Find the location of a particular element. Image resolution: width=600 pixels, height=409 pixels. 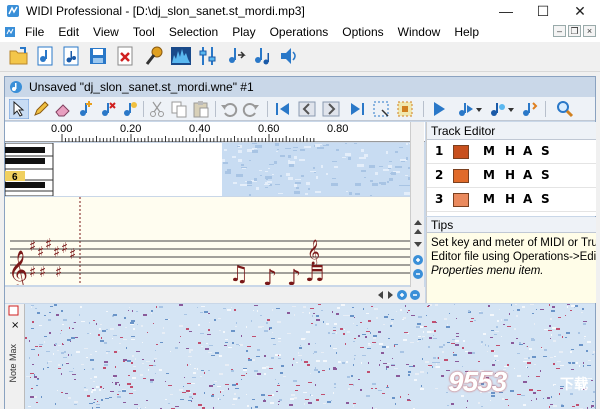

menu-tool: Tool is located at coordinates (144, 32).